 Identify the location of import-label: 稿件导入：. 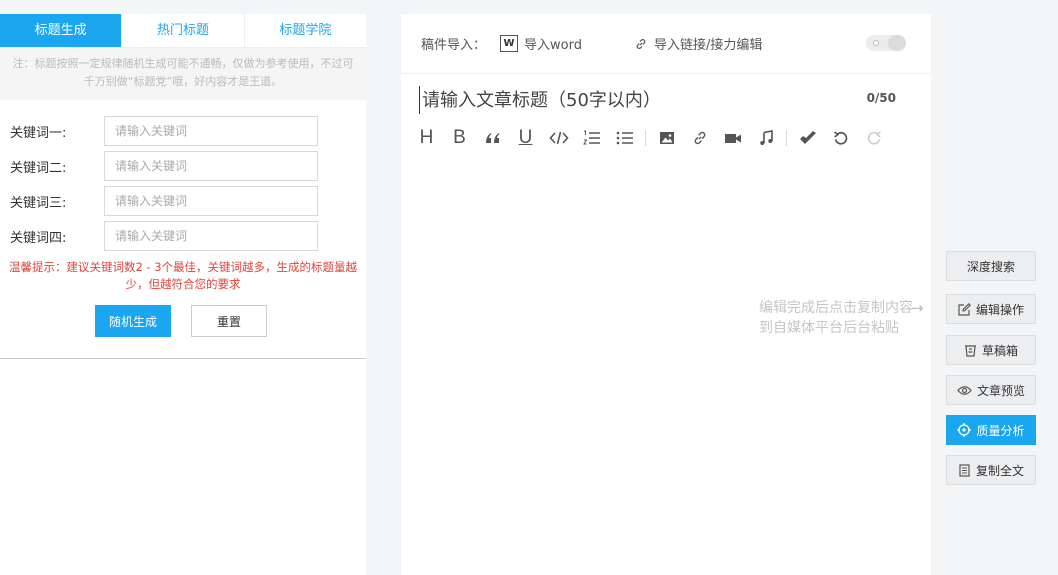
(454, 45).